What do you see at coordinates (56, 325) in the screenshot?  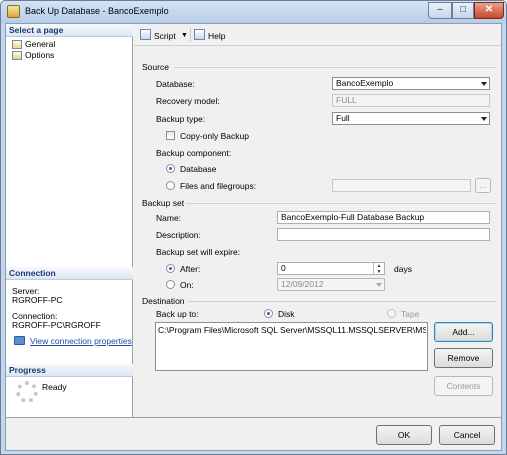 I see `connection-value: RGROFF-PC\RGROFF` at bounding box center [56, 325].